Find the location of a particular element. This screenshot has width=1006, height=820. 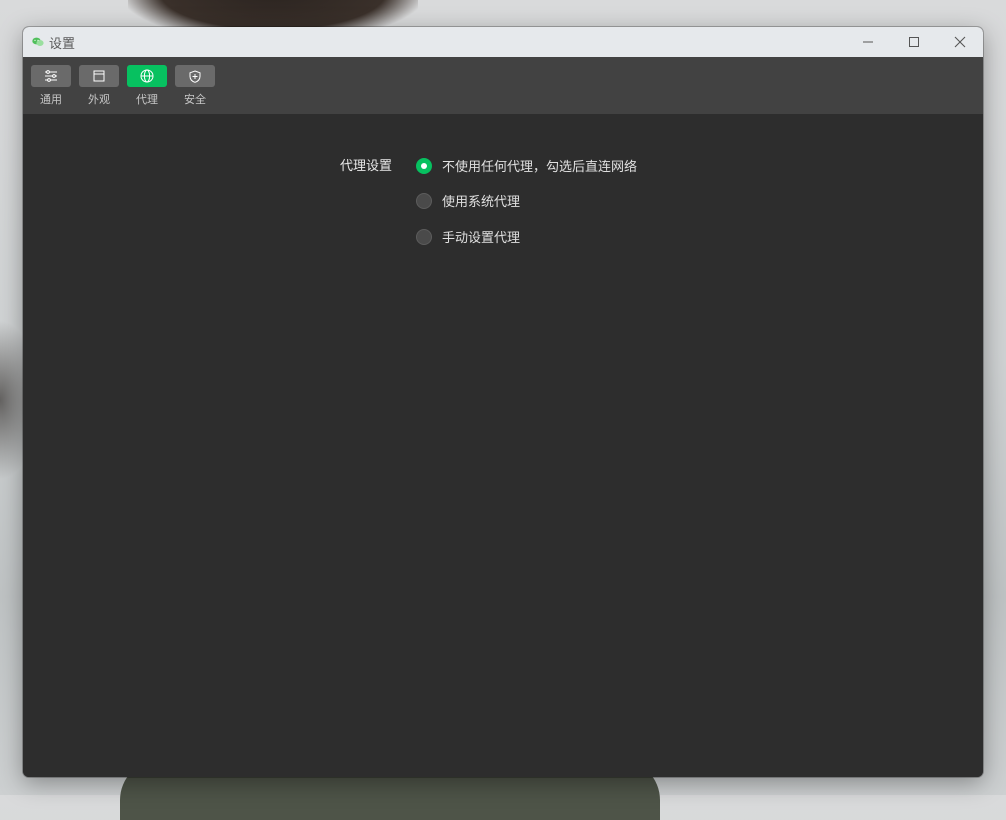

proxy-settings-label: 代理设置 is located at coordinates (366, 166).